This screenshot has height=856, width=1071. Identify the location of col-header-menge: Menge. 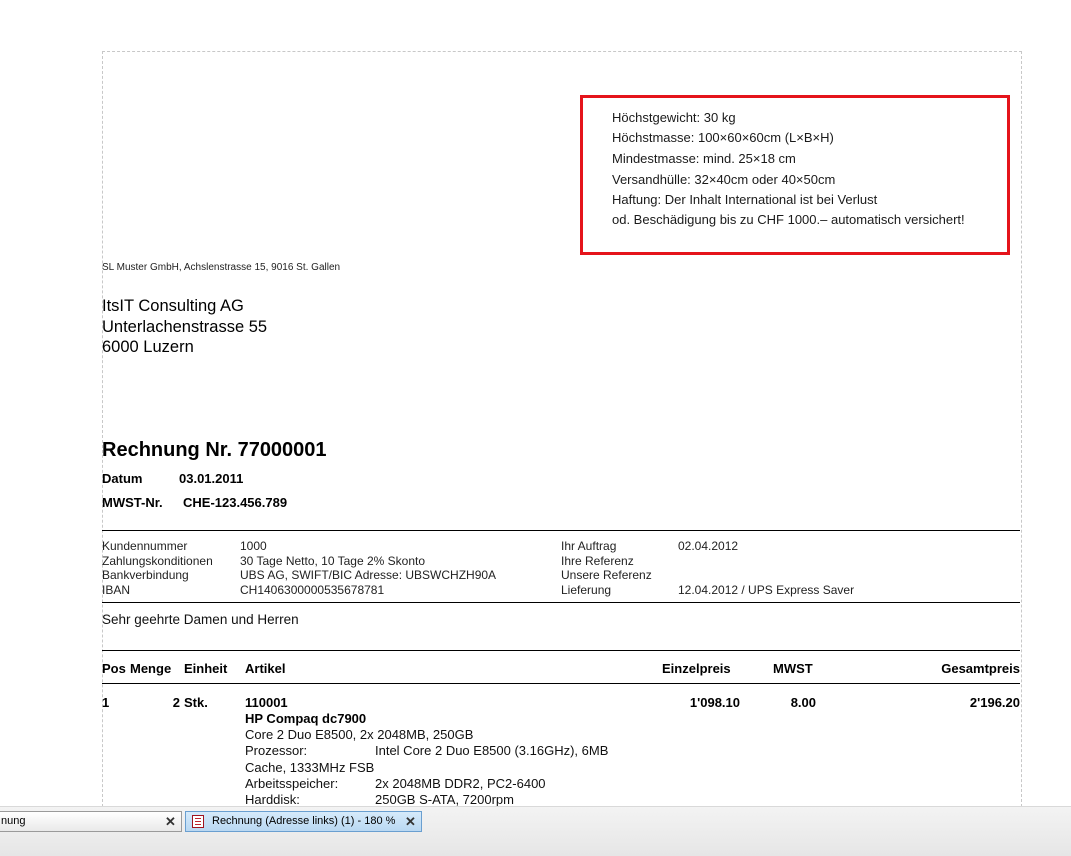
(151, 668).